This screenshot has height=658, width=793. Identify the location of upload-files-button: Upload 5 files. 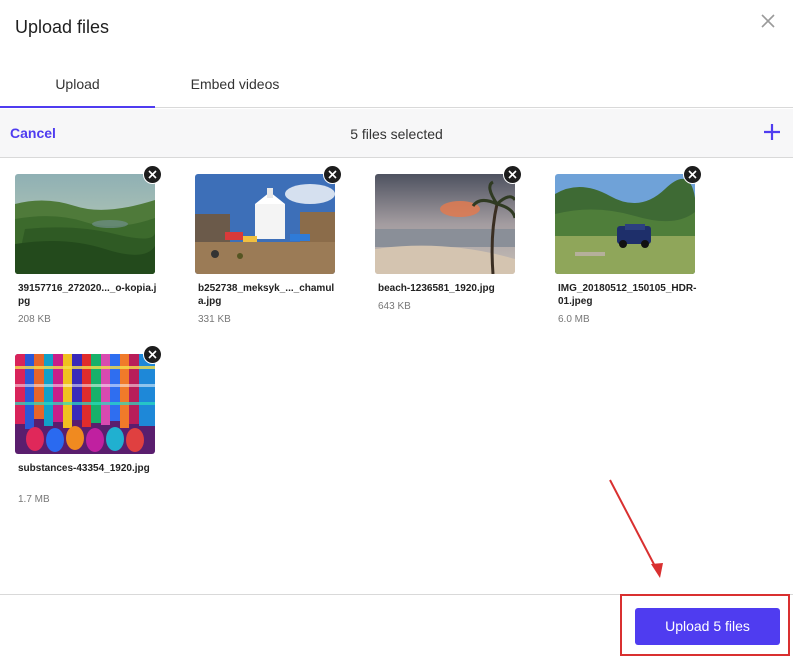
(707, 626).